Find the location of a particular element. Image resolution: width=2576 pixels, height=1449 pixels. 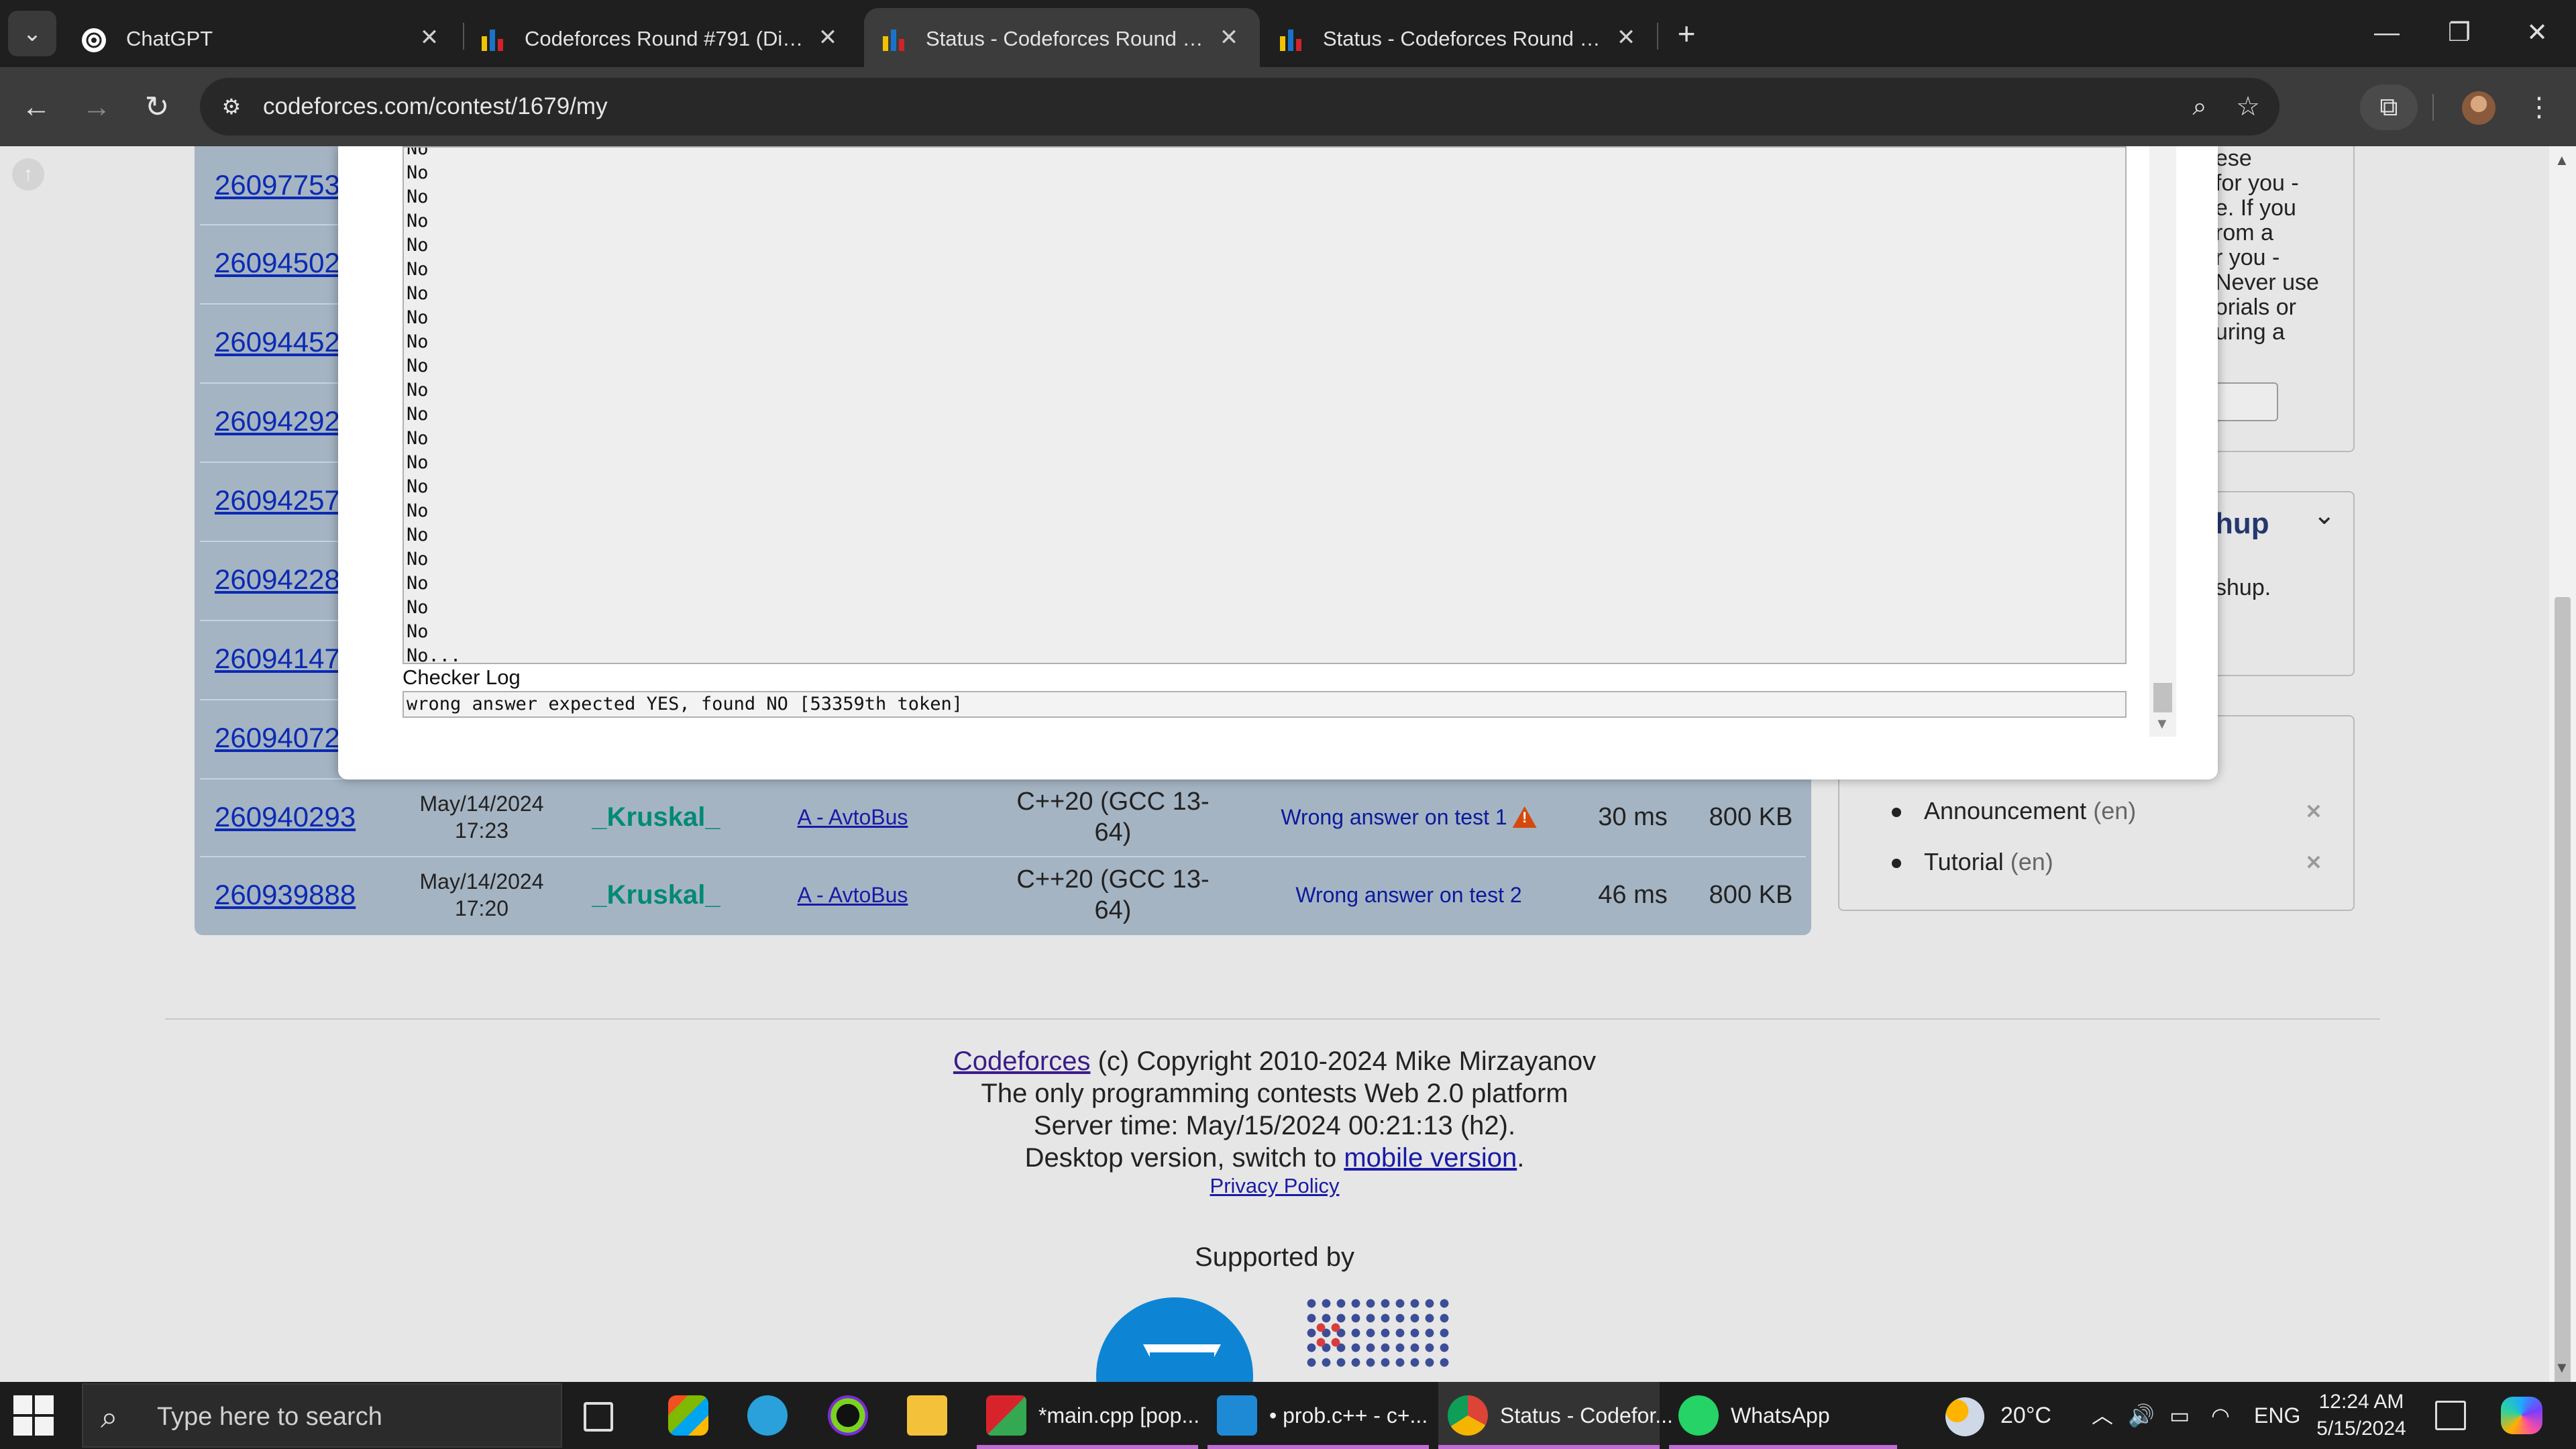

app-circle-icon is located at coordinates (848, 1415).